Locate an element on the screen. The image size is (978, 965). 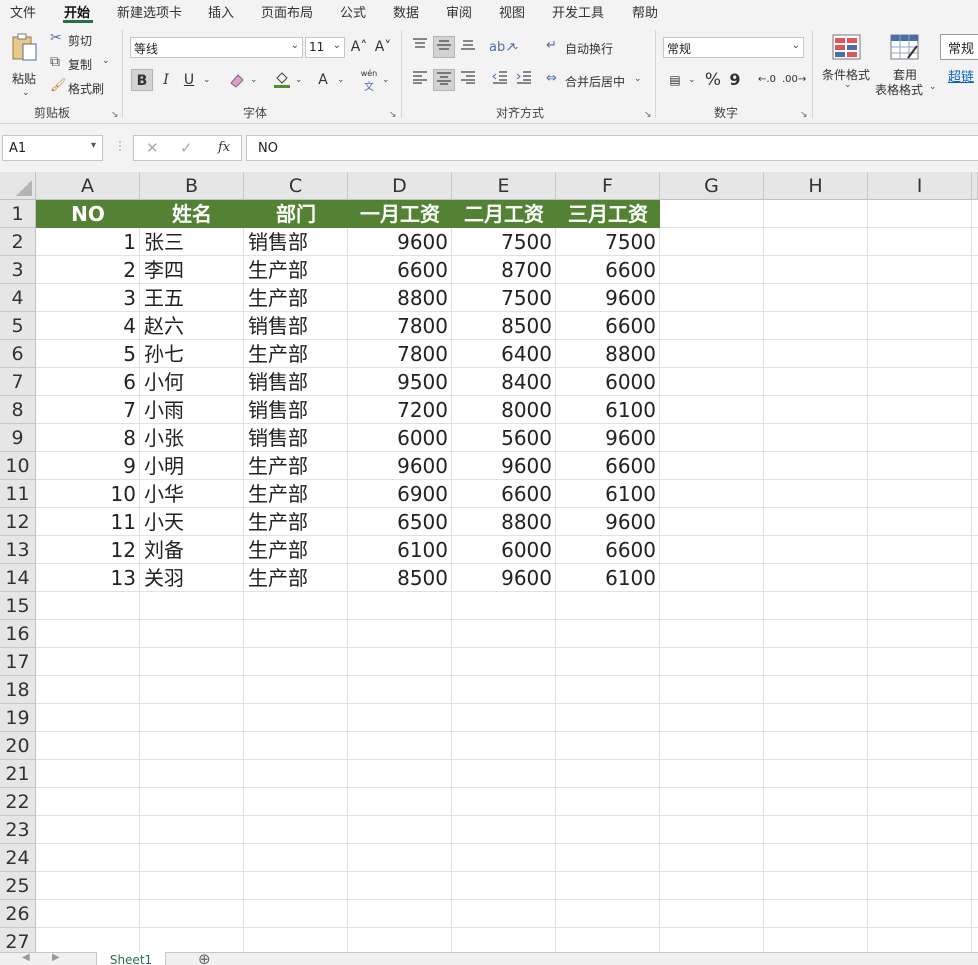
decrease-indent-button is located at coordinates (500, 80).